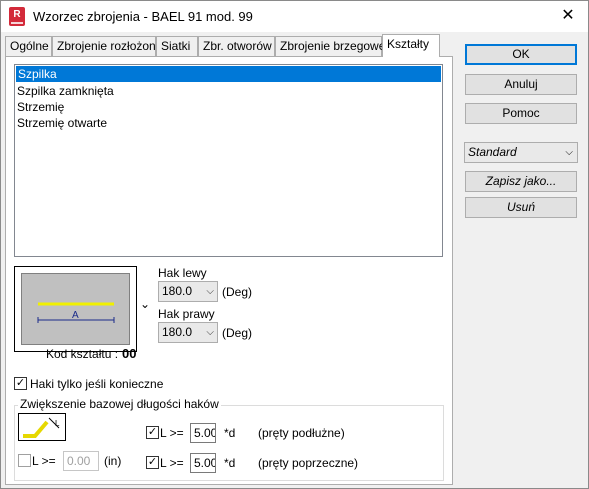 The width and height of the screenshot is (589, 489). What do you see at coordinates (308, 463) in the screenshot?
I see `transverse-desc: (pręty poprzeczne)` at bounding box center [308, 463].